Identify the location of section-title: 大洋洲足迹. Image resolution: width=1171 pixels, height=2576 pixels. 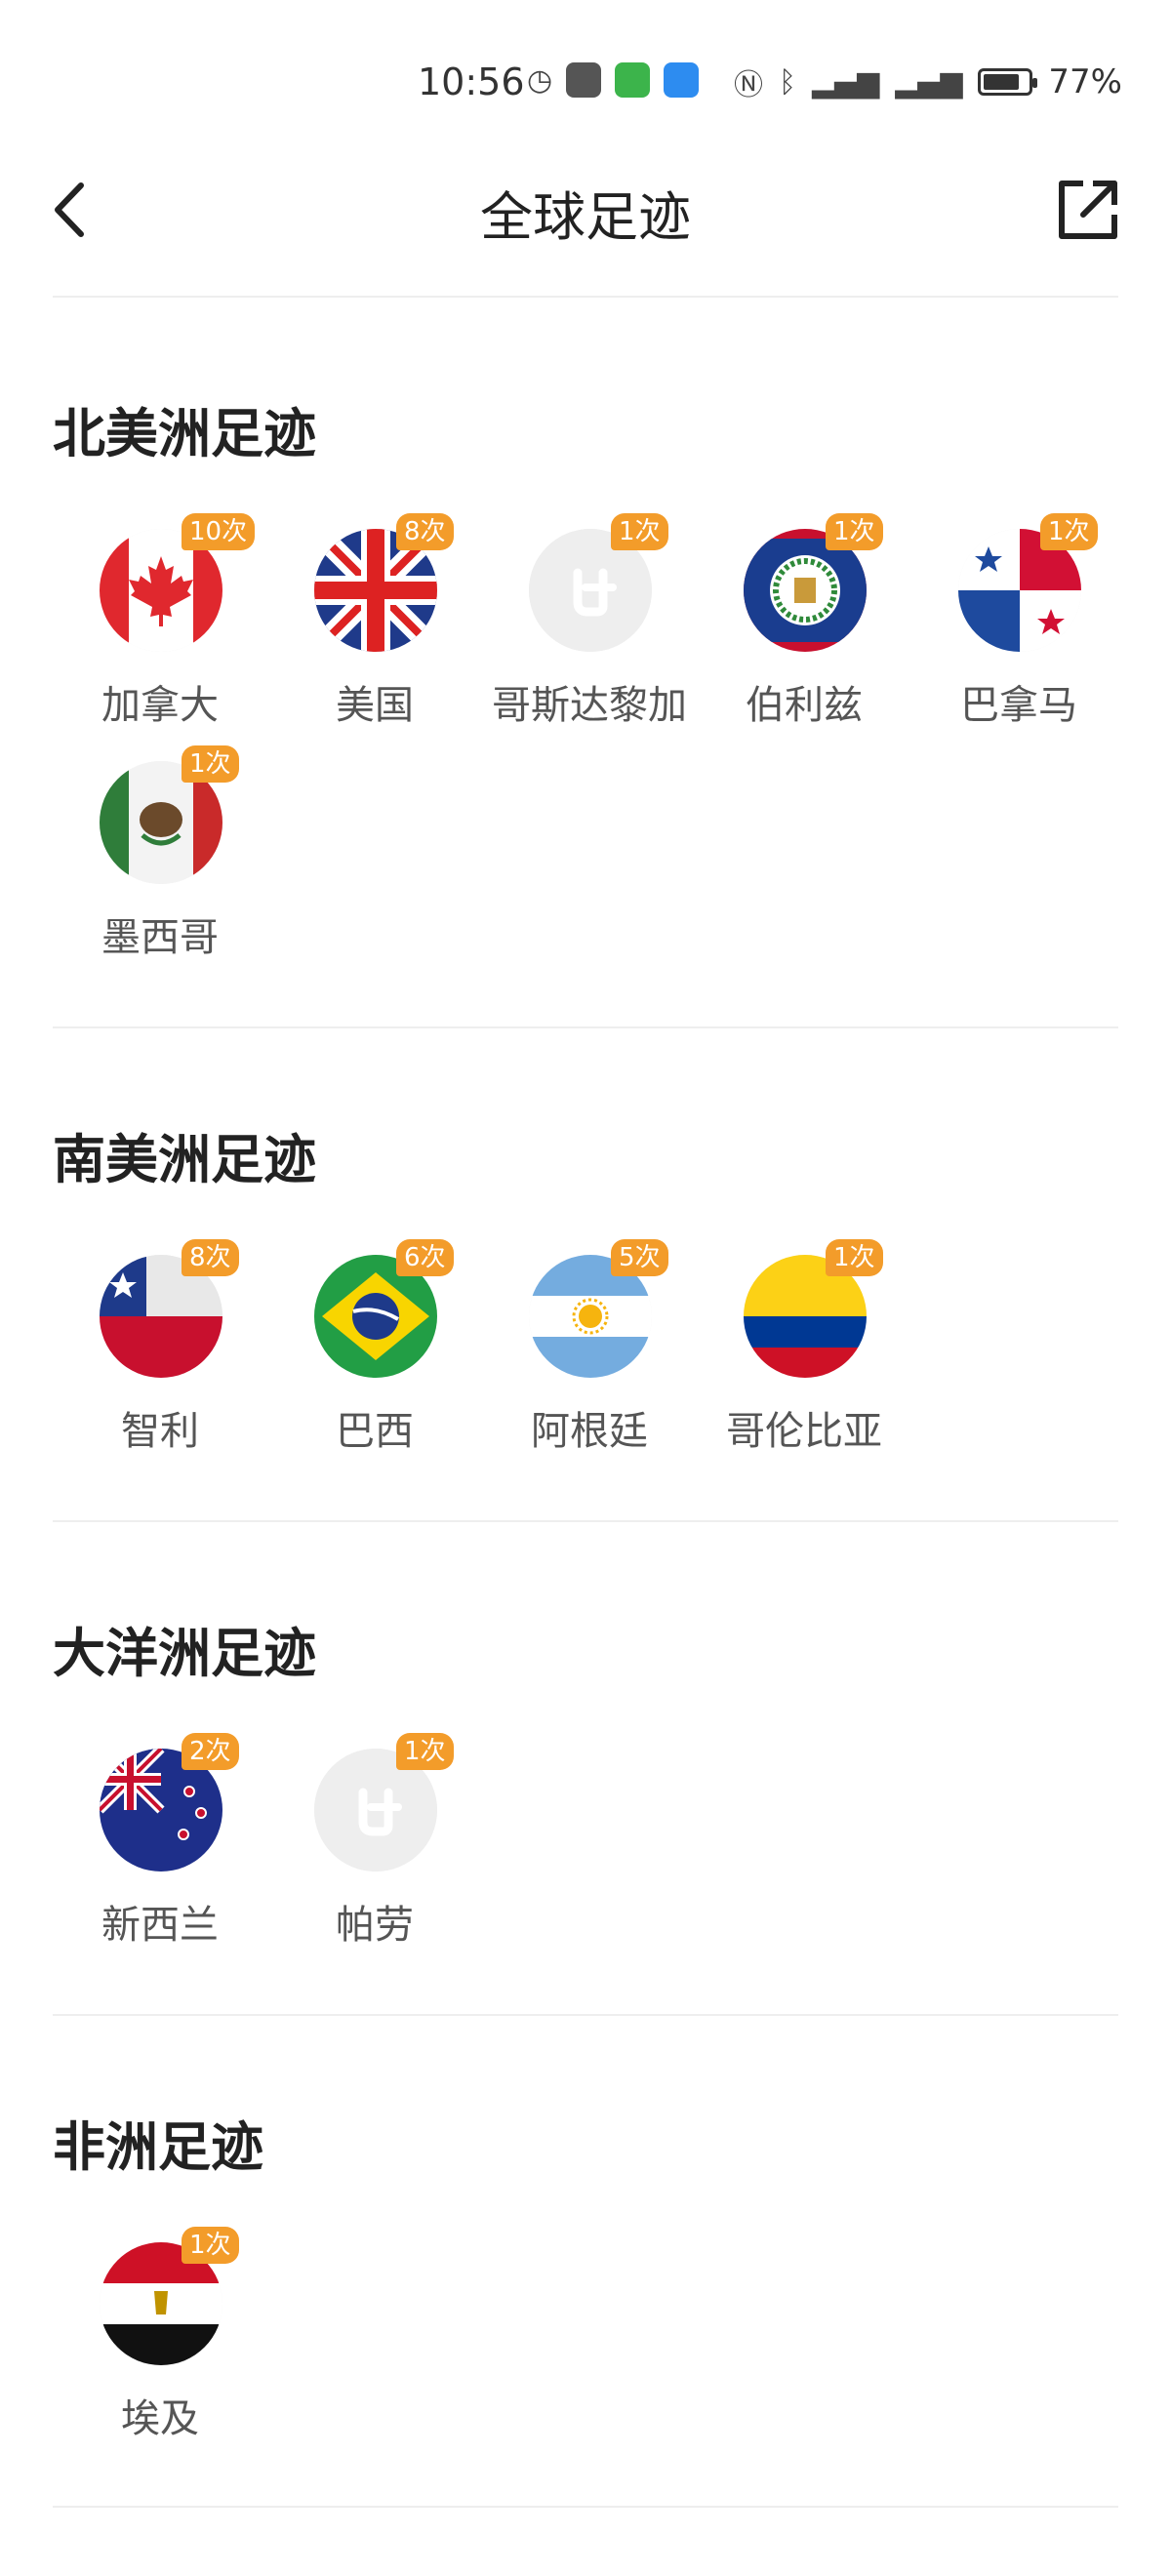
(184, 1653).